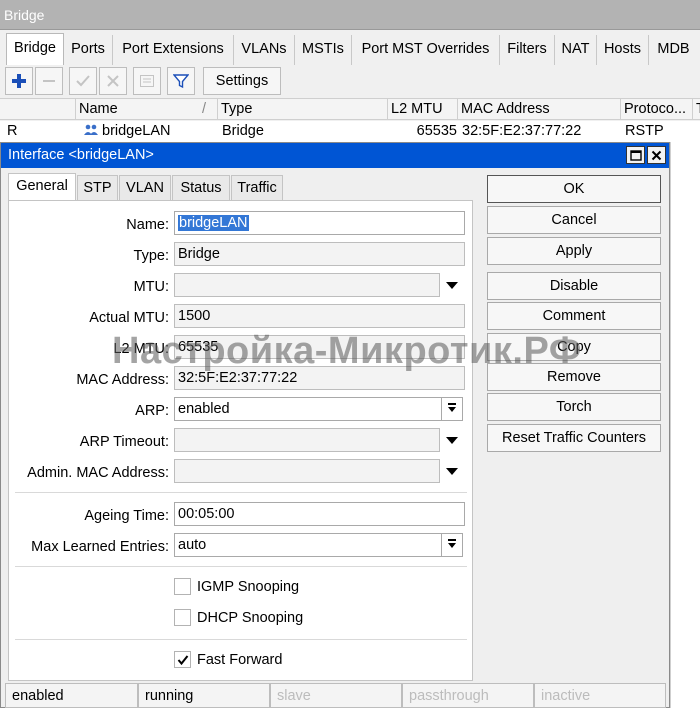 Image resolution: width=700 pixels, height=708 pixels. What do you see at coordinates (129, 318) in the screenshot?
I see `actual-mtu-label: Actual MTU:` at bounding box center [129, 318].